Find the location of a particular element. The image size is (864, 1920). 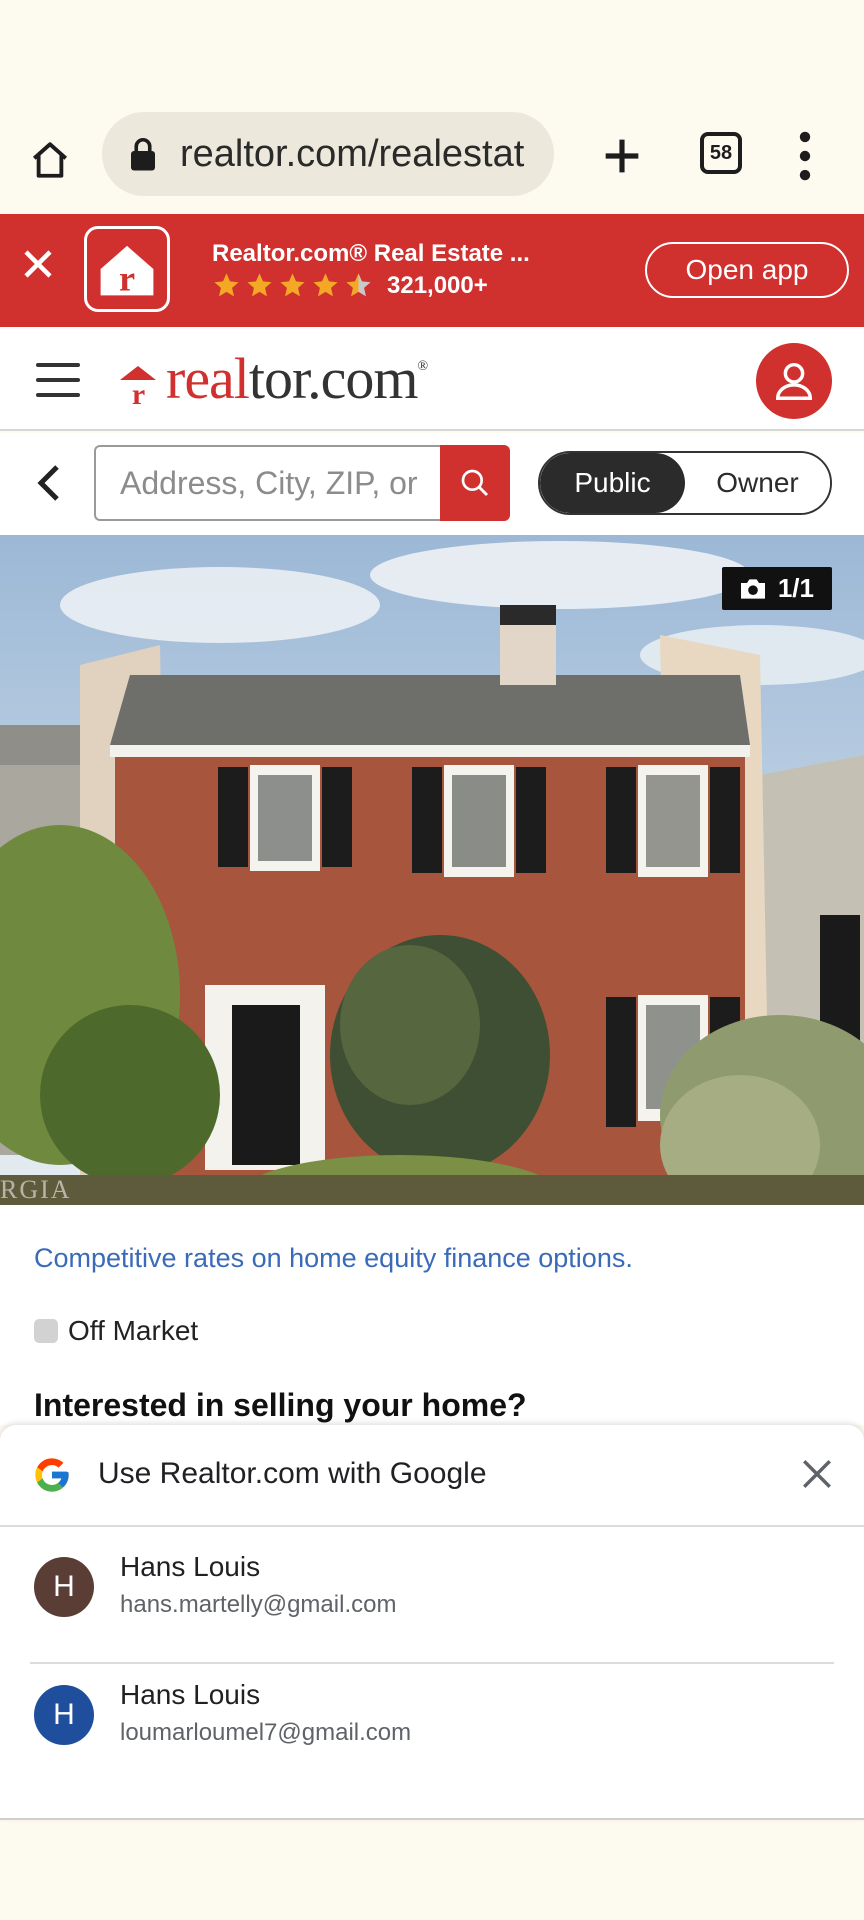

search-row: Public Owner is located at coordinates (432, 484).